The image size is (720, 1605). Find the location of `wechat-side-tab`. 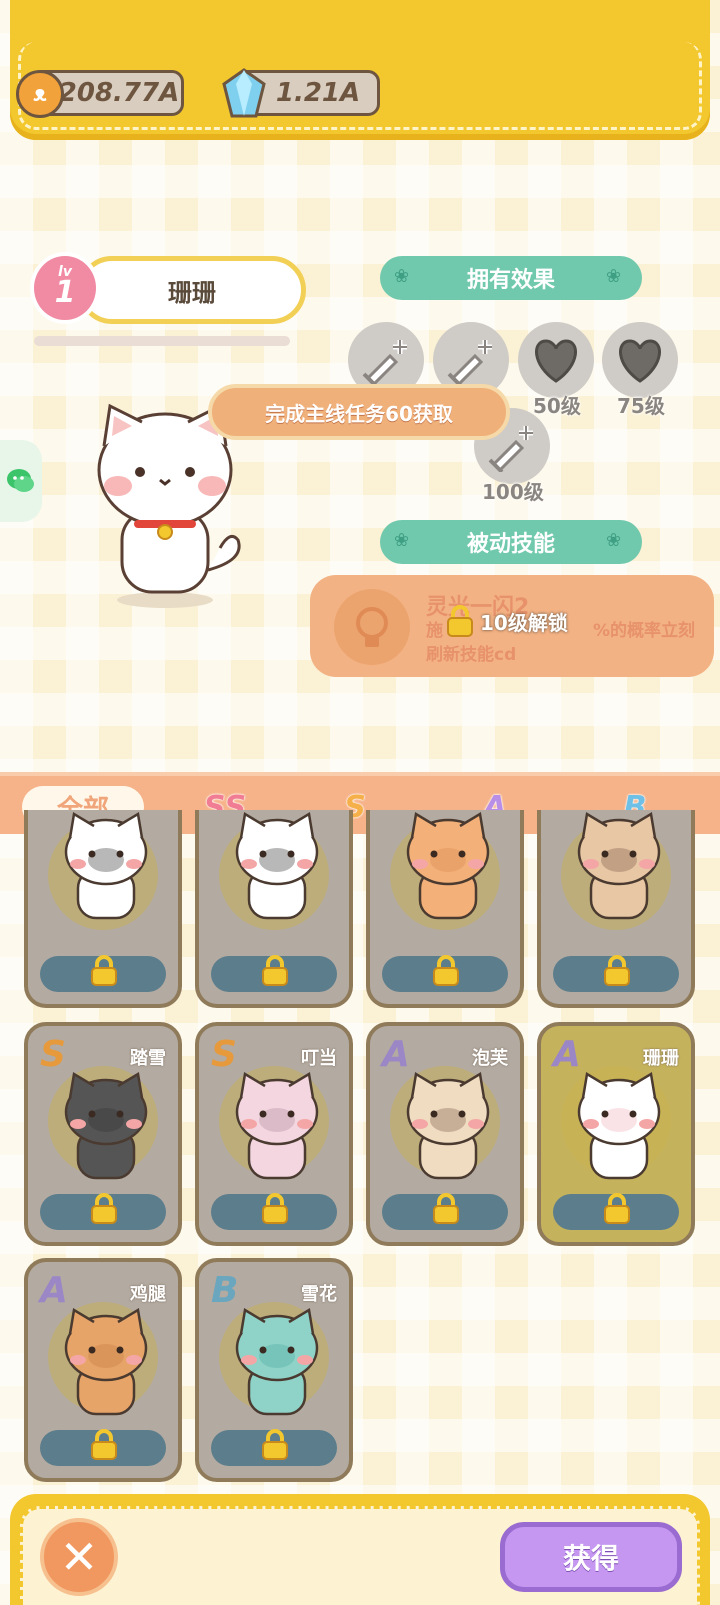

wechat-side-tab is located at coordinates (21, 481).